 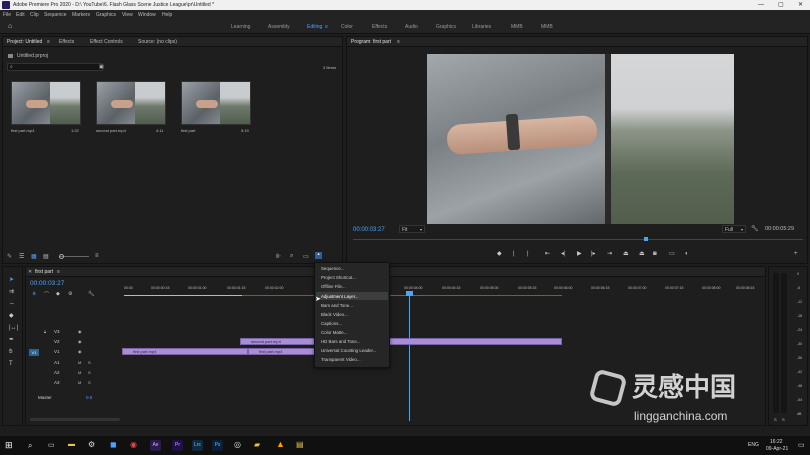 What do you see at coordinates (412, 229) in the screenshot?
I see `fit-dropdown: Fit ▾` at bounding box center [412, 229].